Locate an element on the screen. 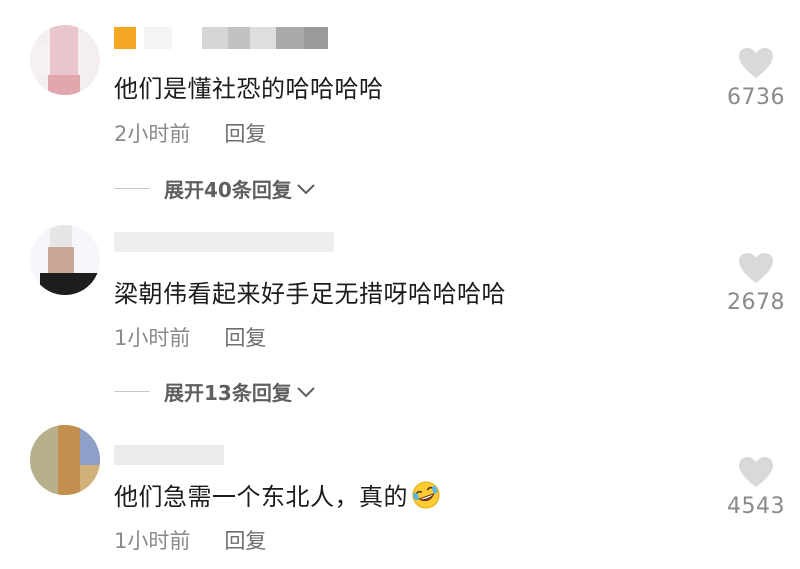 This screenshot has width=800, height=569. comment-text: 他们是懂社恐的哈哈哈哈 is located at coordinates (249, 89).